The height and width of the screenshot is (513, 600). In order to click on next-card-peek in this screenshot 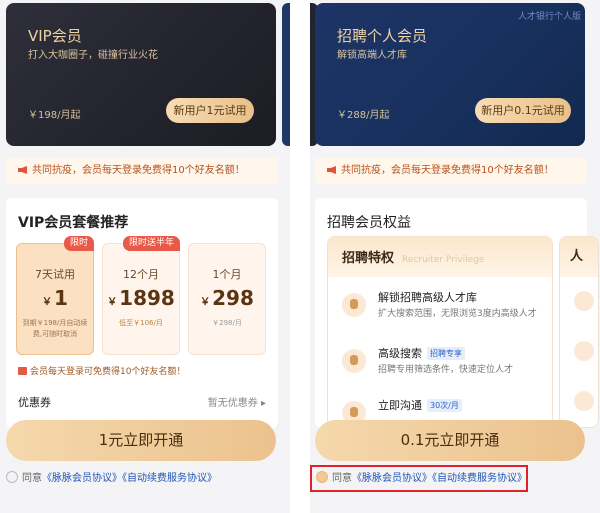, I will do `click(286, 74)`.